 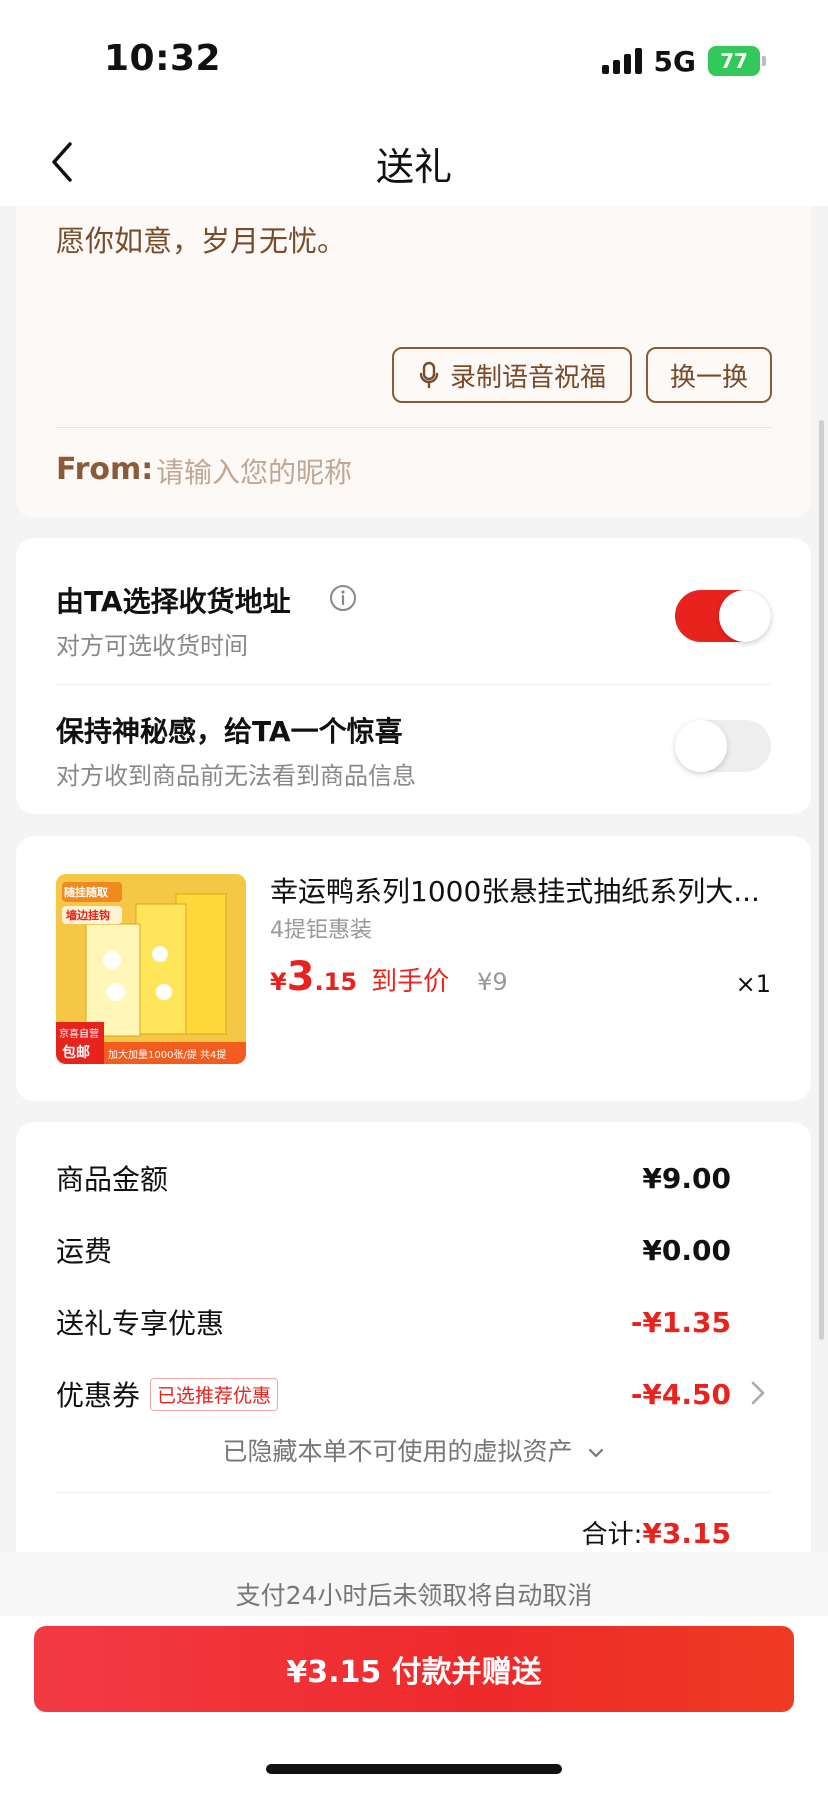 I want to click on swap-message-button: 换一换, so click(x=709, y=375).